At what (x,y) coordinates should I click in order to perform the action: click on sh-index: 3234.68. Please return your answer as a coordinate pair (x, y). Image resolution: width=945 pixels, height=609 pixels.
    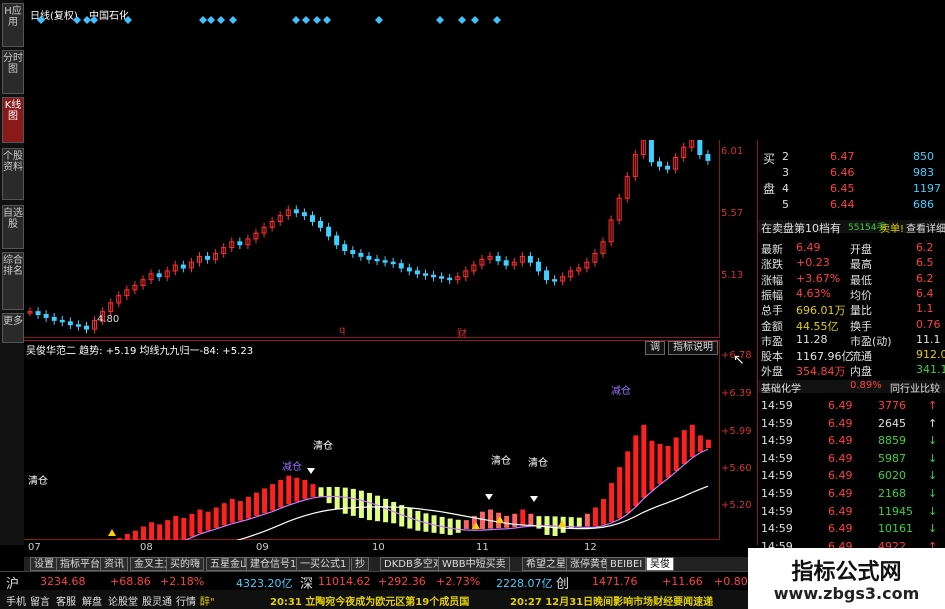
    Looking at the image, I should click on (63, 581).